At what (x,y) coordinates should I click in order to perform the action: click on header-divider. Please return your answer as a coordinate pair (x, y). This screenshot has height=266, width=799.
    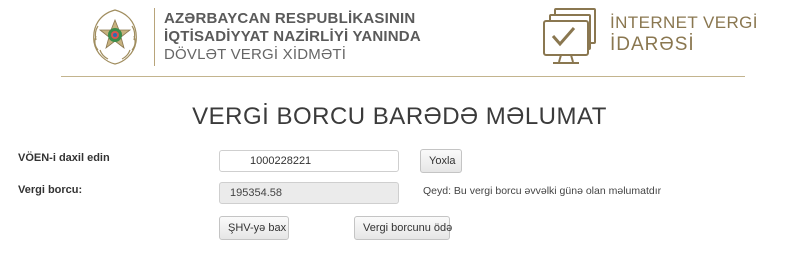
    Looking at the image, I should click on (154, 37).